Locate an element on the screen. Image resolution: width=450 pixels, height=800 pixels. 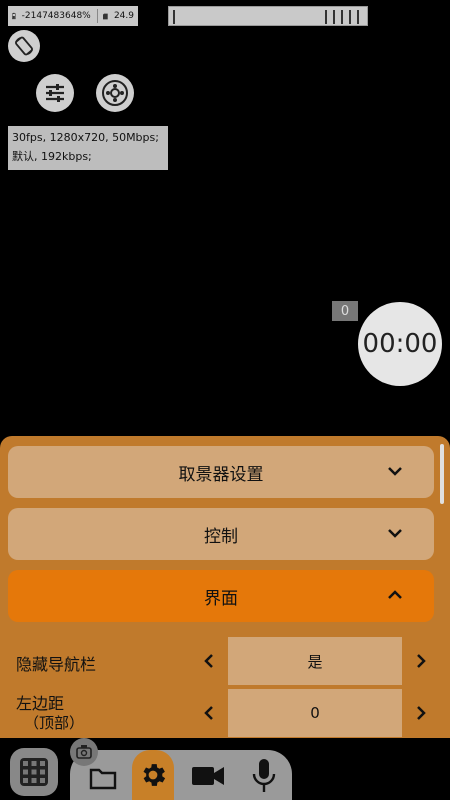
section-interface: 界面 is located at coordinates (221, 596).